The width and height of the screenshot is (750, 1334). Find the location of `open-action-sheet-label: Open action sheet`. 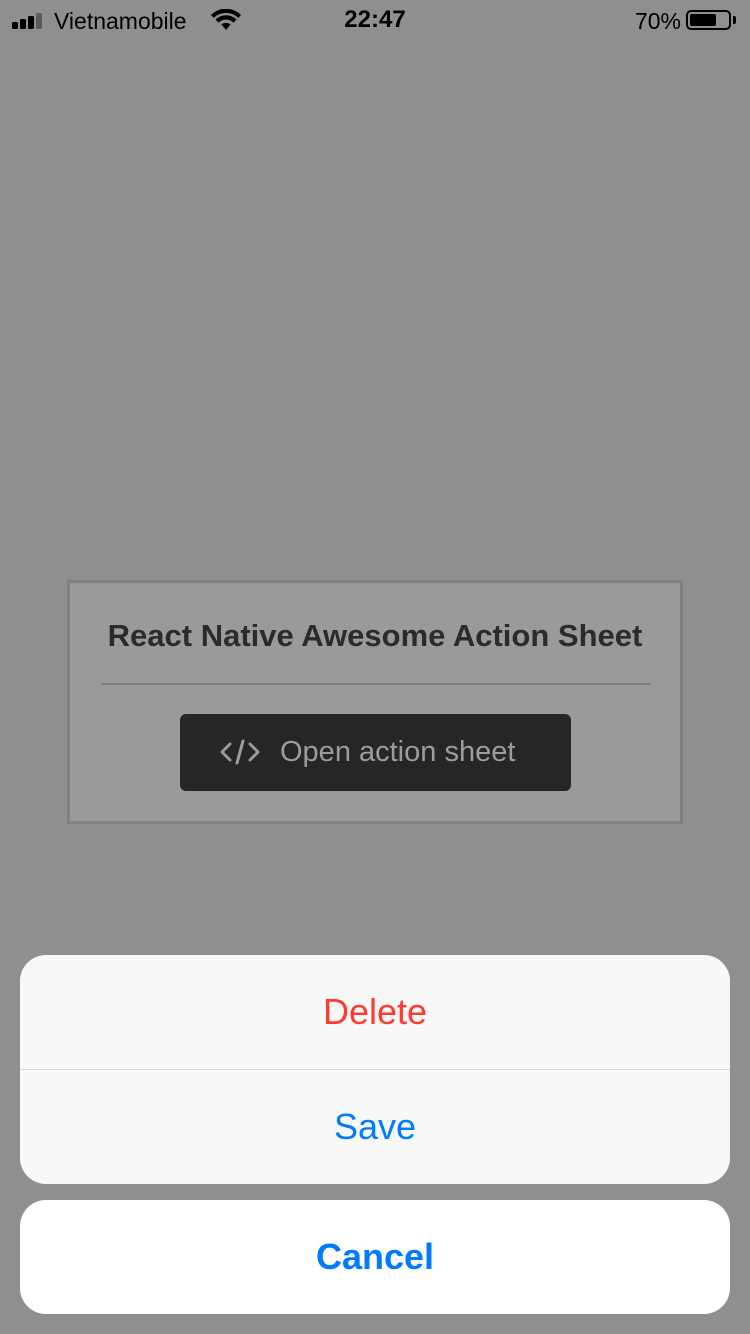

open-action-sheet-label: Open action sheet is located at coordinates (398, 752).